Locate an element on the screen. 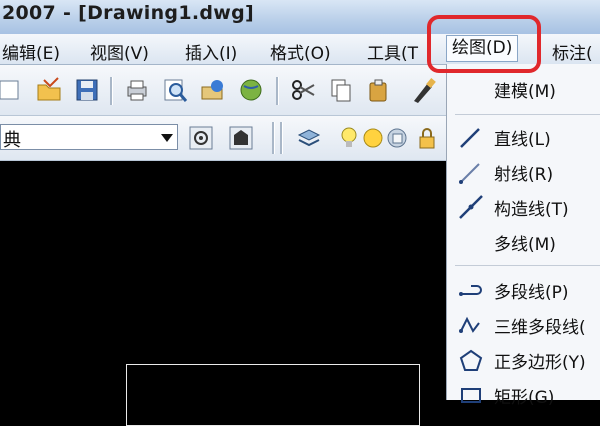  menu-item-line: 直线(L) is located at coordinates (523, 137).